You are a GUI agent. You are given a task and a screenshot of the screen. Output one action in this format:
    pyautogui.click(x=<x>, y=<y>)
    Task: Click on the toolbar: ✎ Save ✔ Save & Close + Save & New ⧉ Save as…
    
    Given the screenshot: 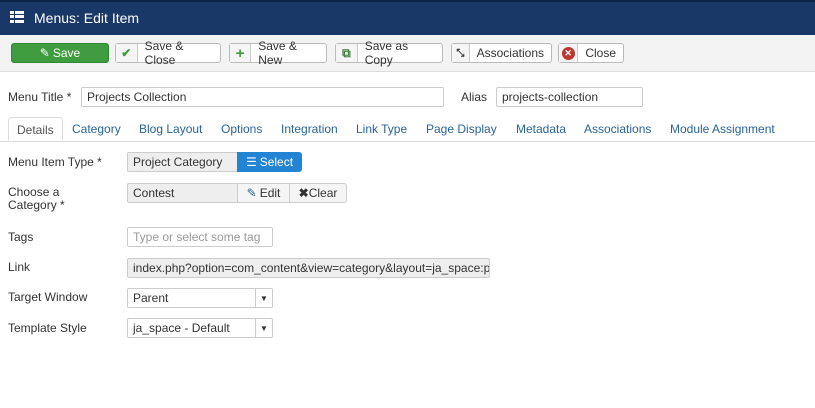 What is the action you would take?
    pyautogui.click(x=407, y=53)
    